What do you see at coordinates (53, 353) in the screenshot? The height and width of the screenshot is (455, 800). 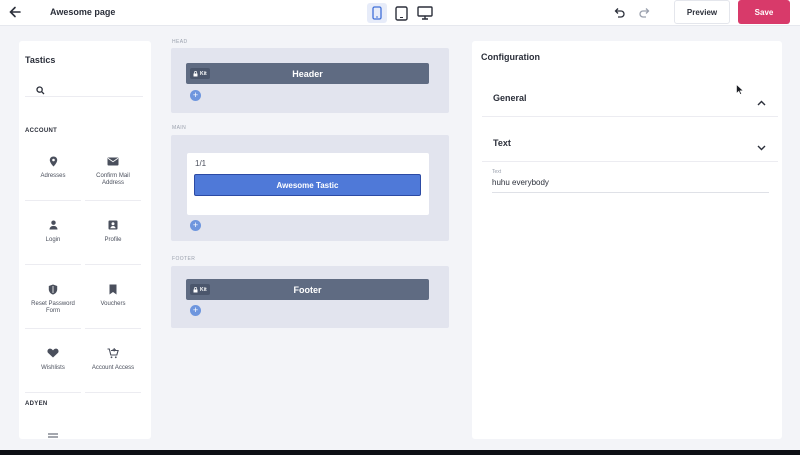 I see `heart-icon` at bounding box center [53, 353].